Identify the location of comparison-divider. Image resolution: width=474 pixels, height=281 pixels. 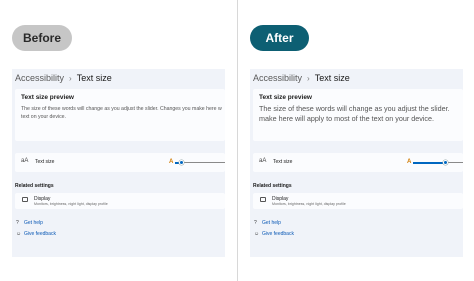
(237, 140).